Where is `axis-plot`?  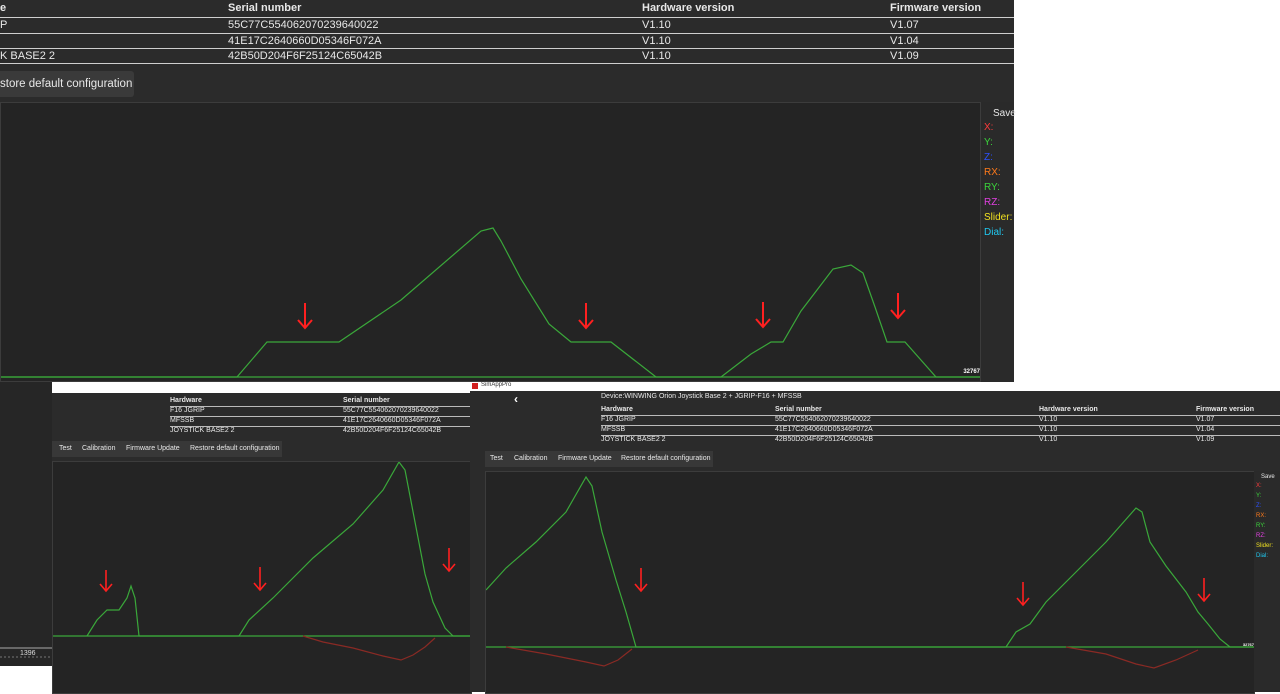
axis-plot is located at coordinates (262, 577).